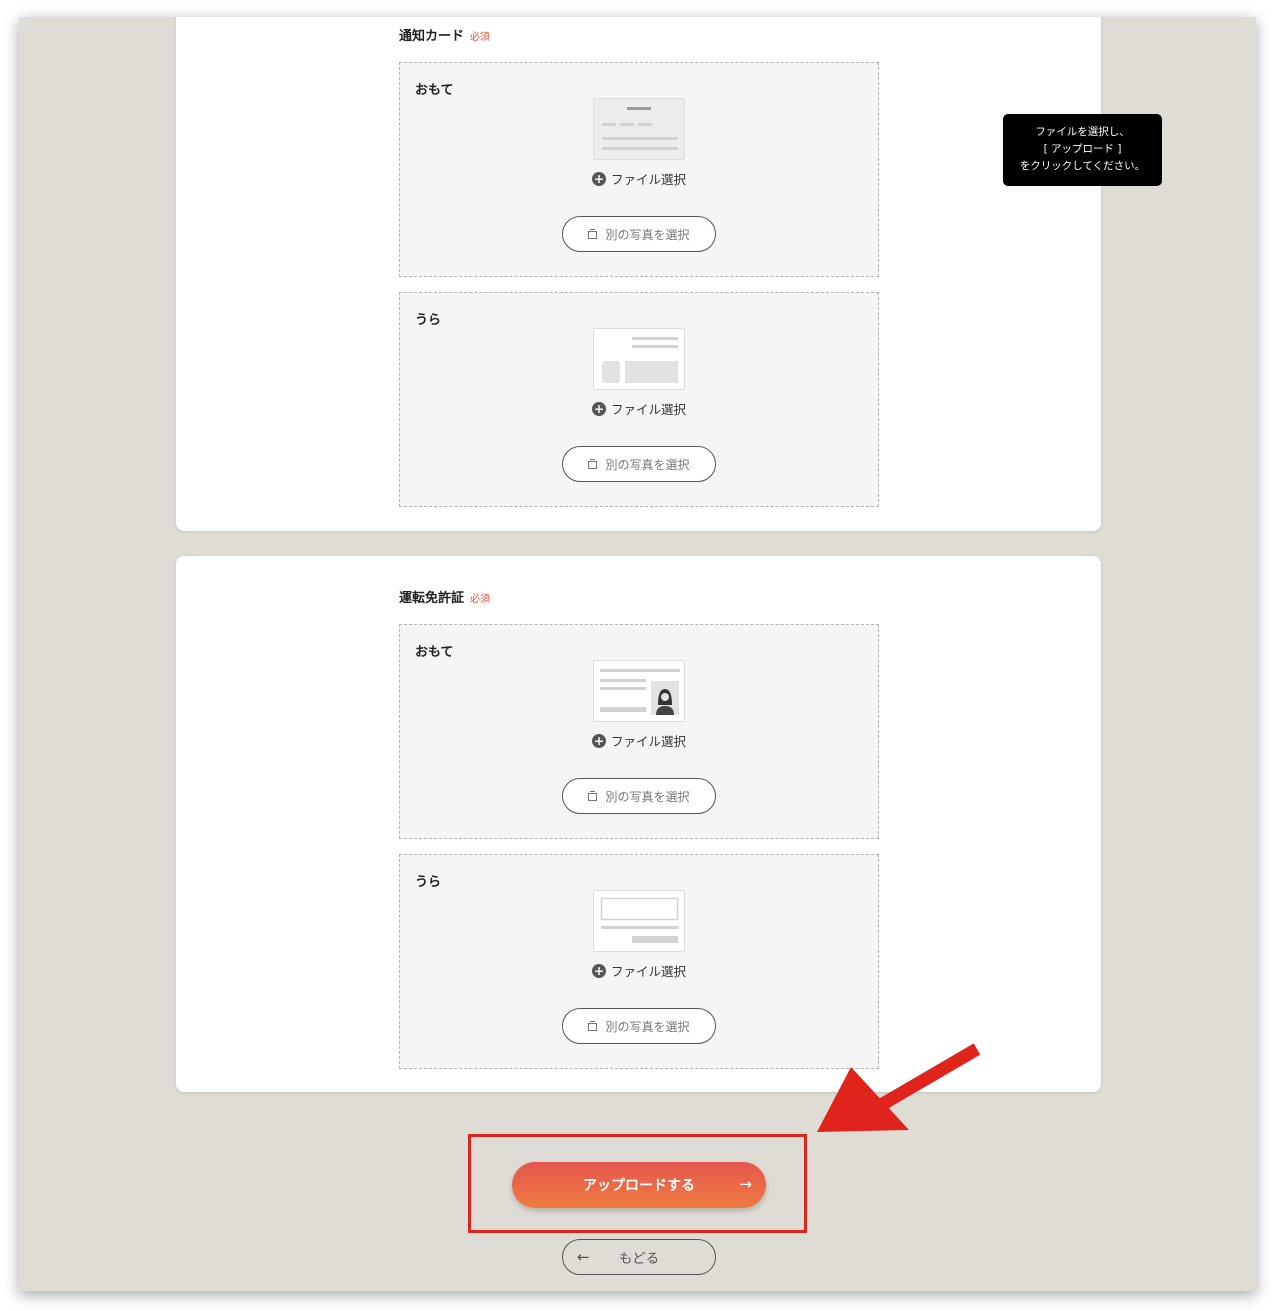 This screenshot has width=1276, height=1311. What do you see at coordinates (639, 691) in the screenshot?
I see `drivers-license-front-icon` at bounding box center [639, 691].